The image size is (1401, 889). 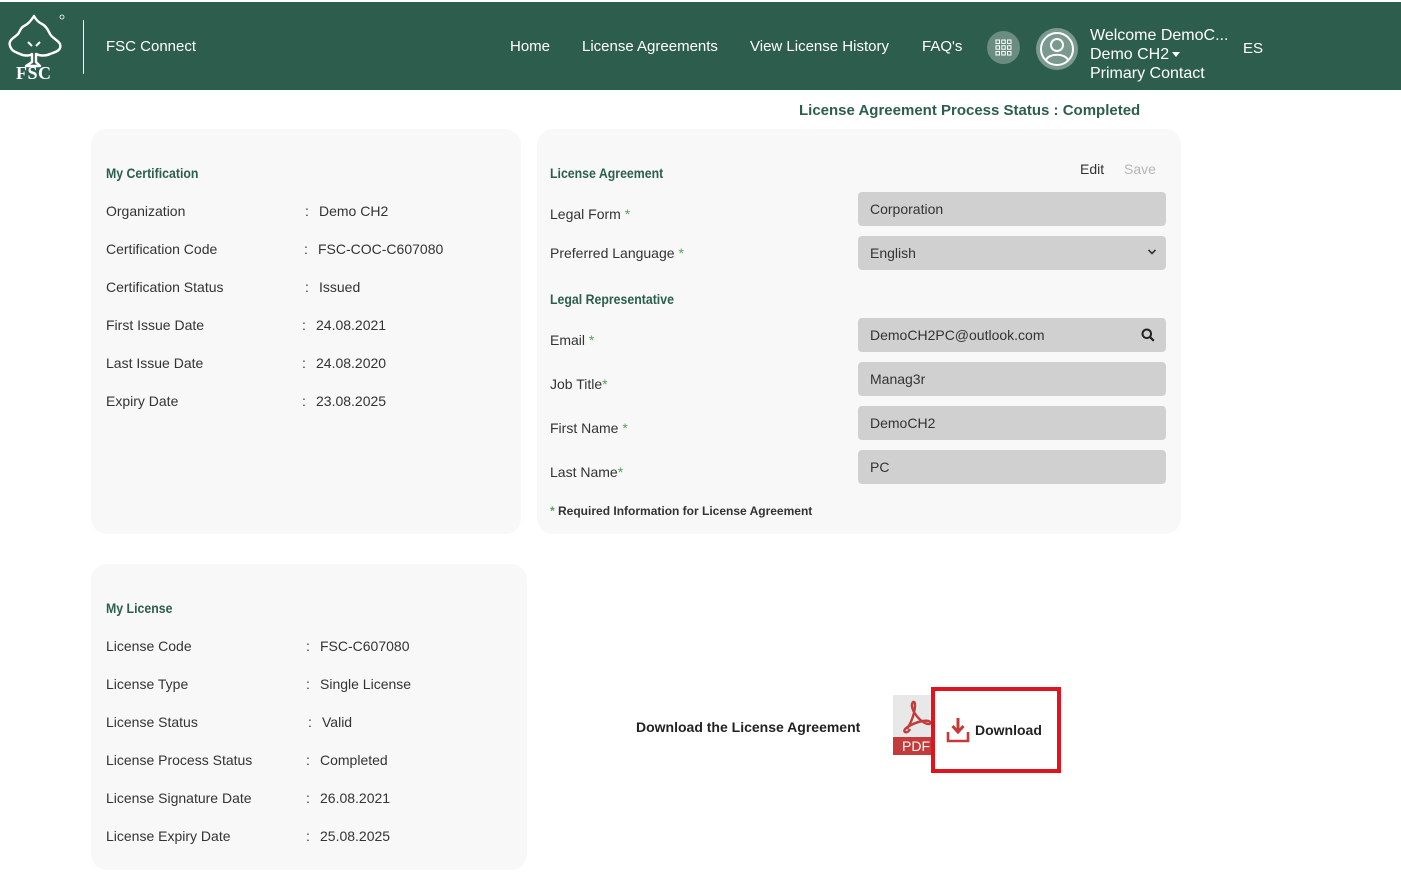 What do you see at coordinates (179, 760) in the screenshot?
I see `license-process-status-label: License Process Status` at bounding box center [179, 760].